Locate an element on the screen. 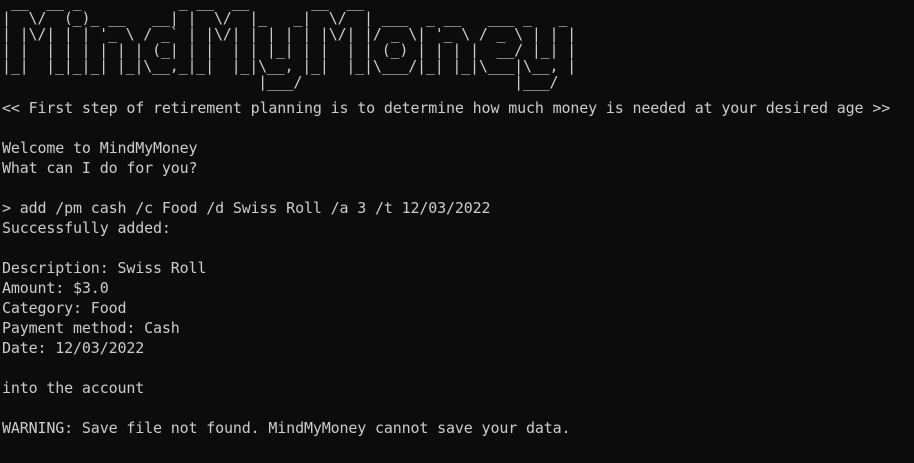  entry-amount: Amount: $3.0 is located at coordinates (55, 288).